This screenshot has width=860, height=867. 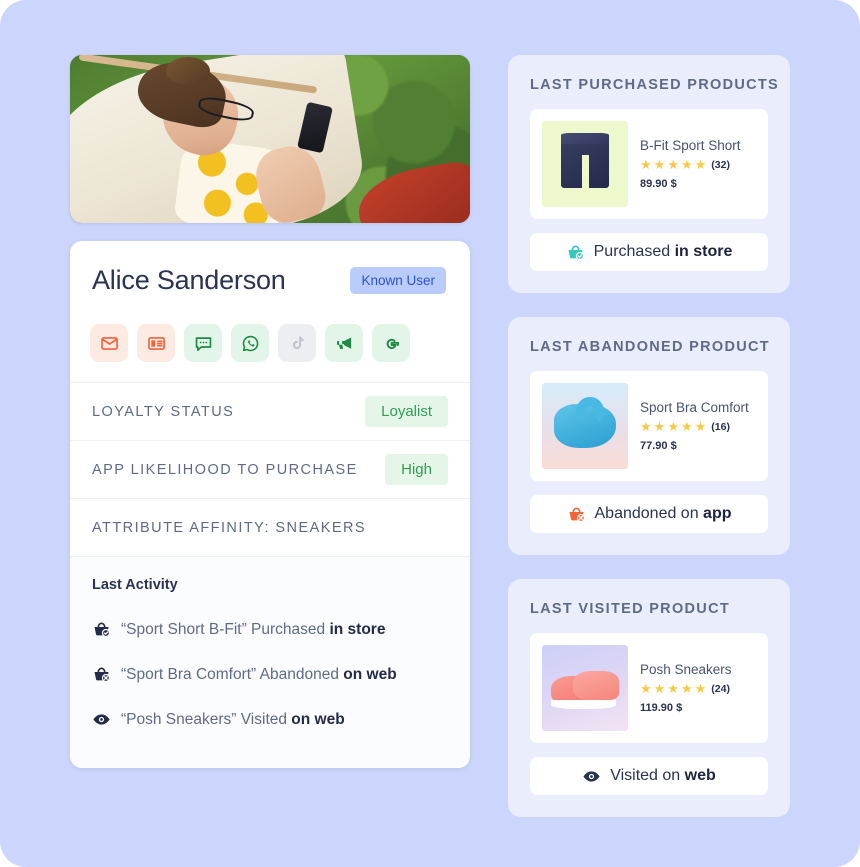 What do you see at coordinates (135, 585) in the screenshot?
I see `last-activity-title: Last Activity` at bounding box center [135, 585].